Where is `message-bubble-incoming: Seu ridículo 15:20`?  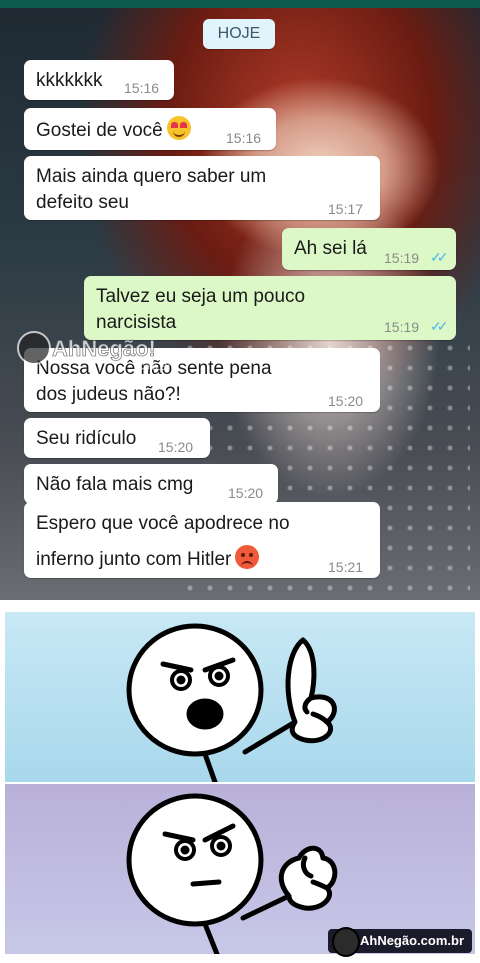 message-bubble-incoming: Seu ridículo 15:20 is located at coordinates (117, 438).